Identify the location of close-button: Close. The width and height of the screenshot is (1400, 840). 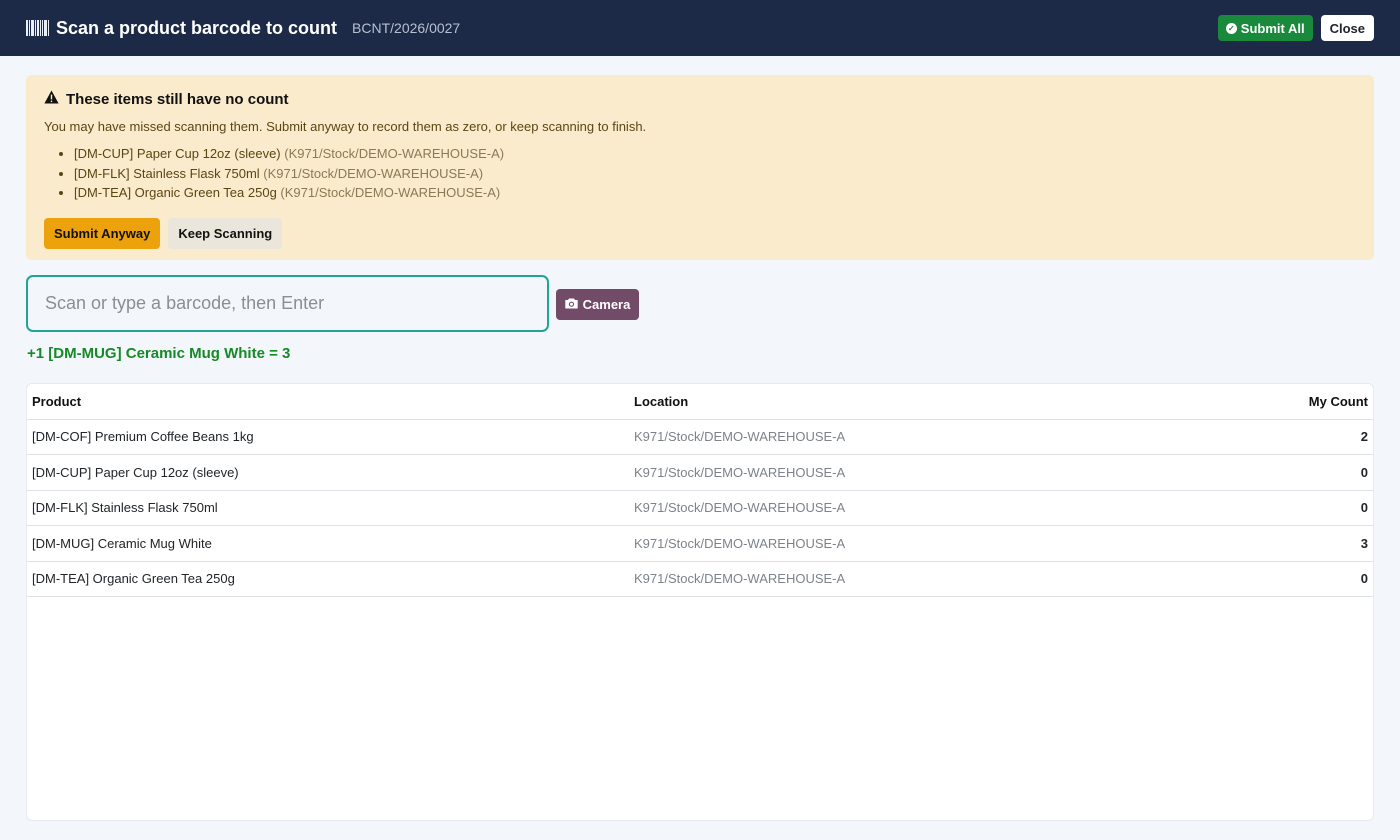
(1347, 28).